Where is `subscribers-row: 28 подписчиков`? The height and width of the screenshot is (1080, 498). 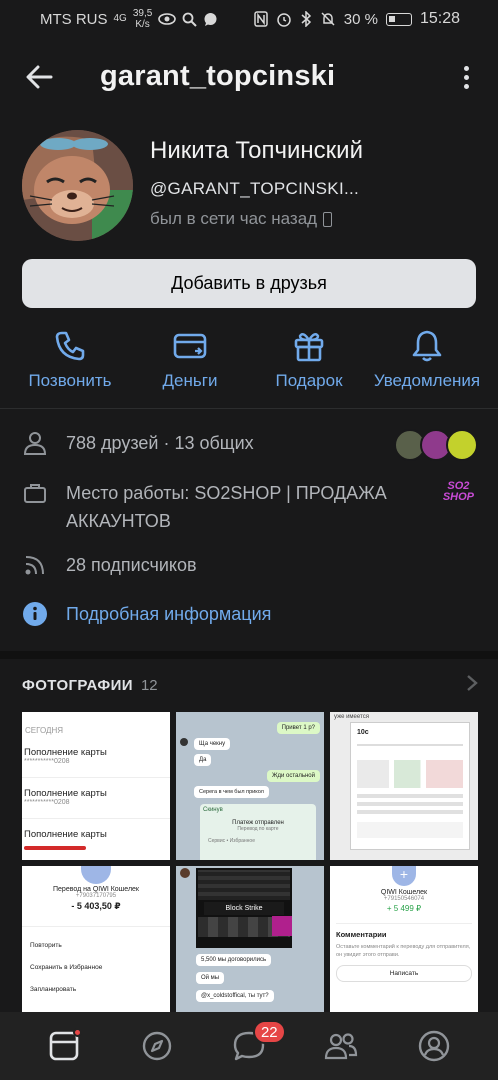 subscribers-row: 28 подписчиков is located at coordinates (250, 565).